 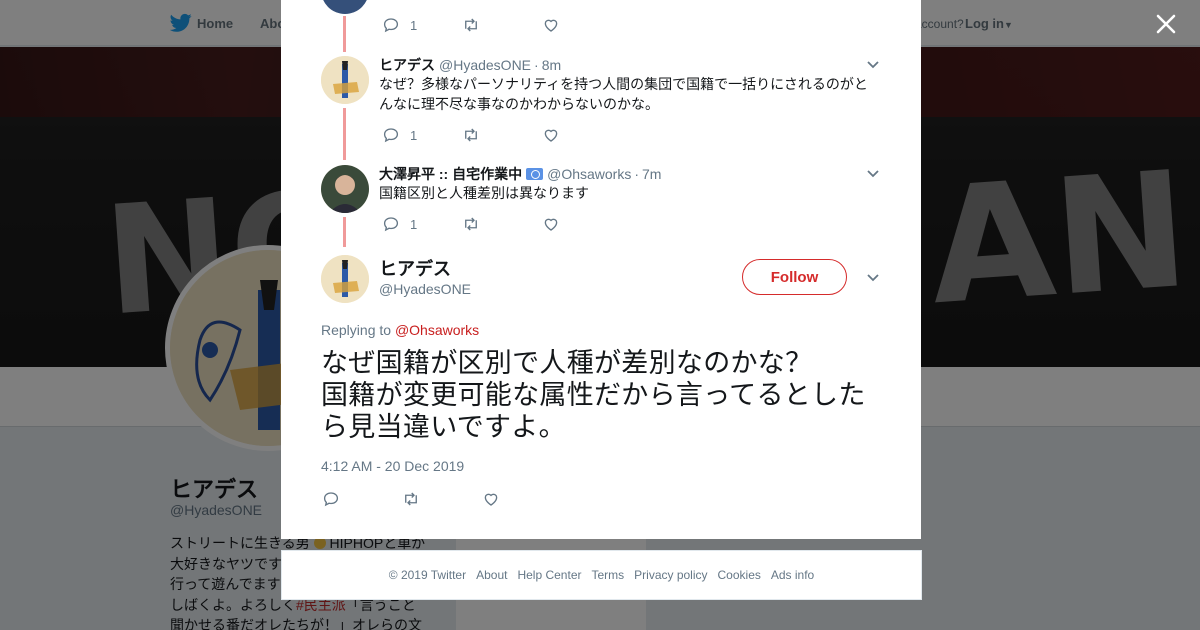 I want to click on tweet-author-name: 大澤昇平 :: 自宅作業中, so click(x=450, y=174).